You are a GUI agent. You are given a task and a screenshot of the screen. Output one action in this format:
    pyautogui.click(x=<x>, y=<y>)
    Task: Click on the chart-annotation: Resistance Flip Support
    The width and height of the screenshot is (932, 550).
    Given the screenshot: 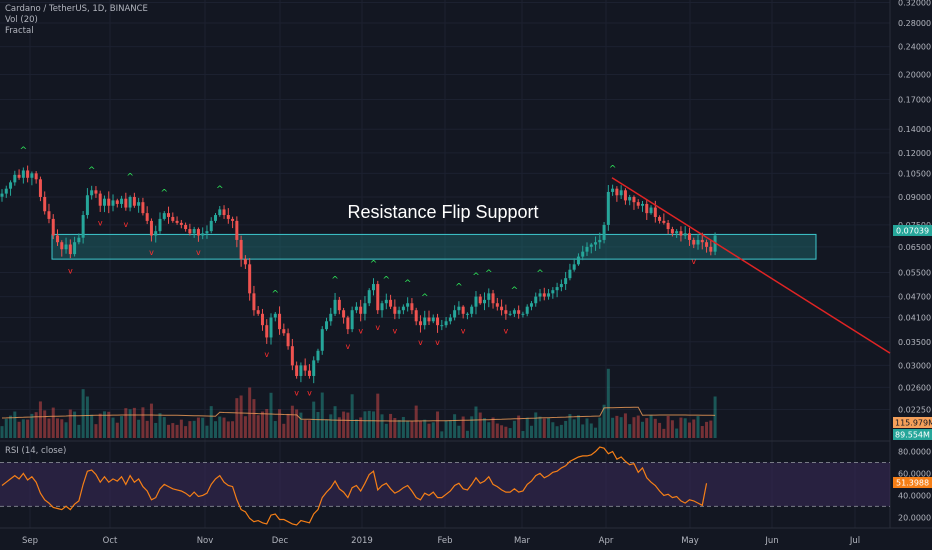 What is the action you would take?
    pyautogui.click(x=442, y=212)
    